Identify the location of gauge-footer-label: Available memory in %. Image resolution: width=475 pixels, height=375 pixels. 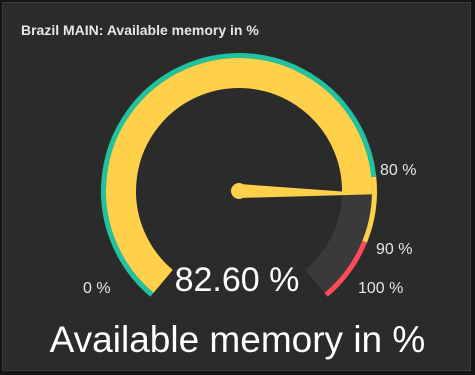
(237, 339).